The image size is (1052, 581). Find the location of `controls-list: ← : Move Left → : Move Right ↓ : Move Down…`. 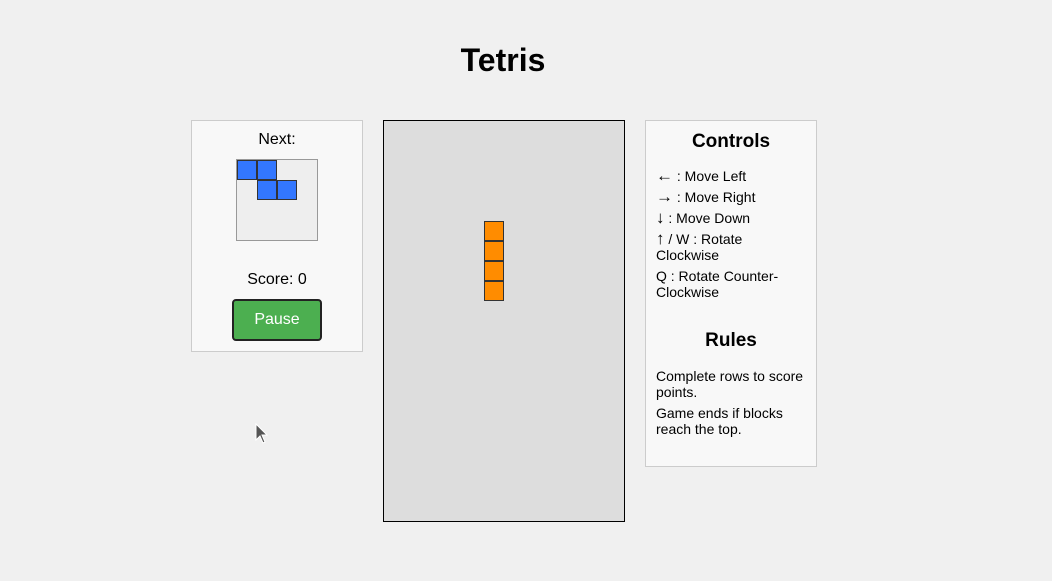

controls-list: ← : Move Left → : Move Right ↓ : Move Down… is located at coordinates (732, 235).